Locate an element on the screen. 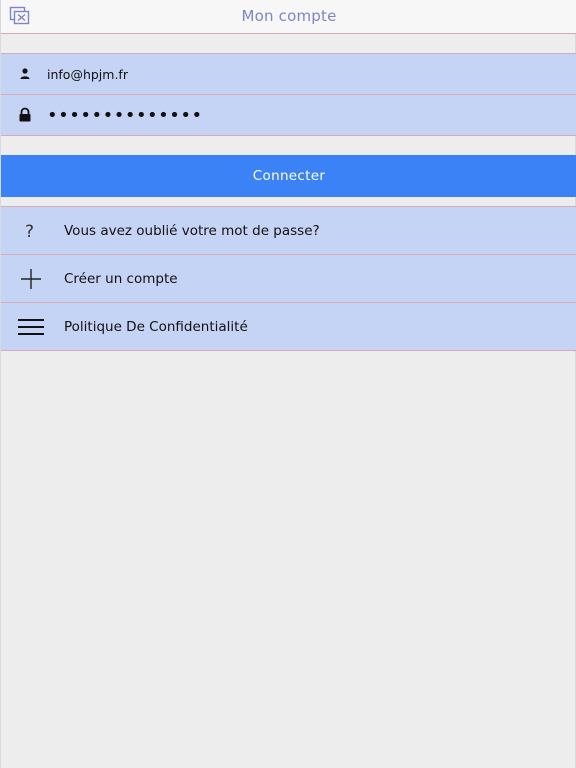 This screenshot has height=768, width=576. privacy-policy-item: Politique De Confidentialité is located at coordinates (288, 326).